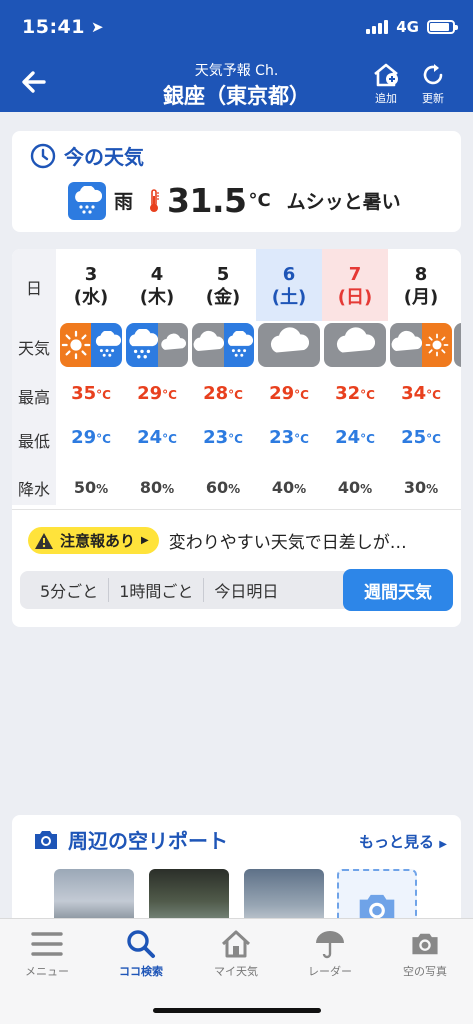  What do you see at coordinates (415, 487) in the screenshot?
I see `precip-chance: 30` at bounding box center [415, 487].